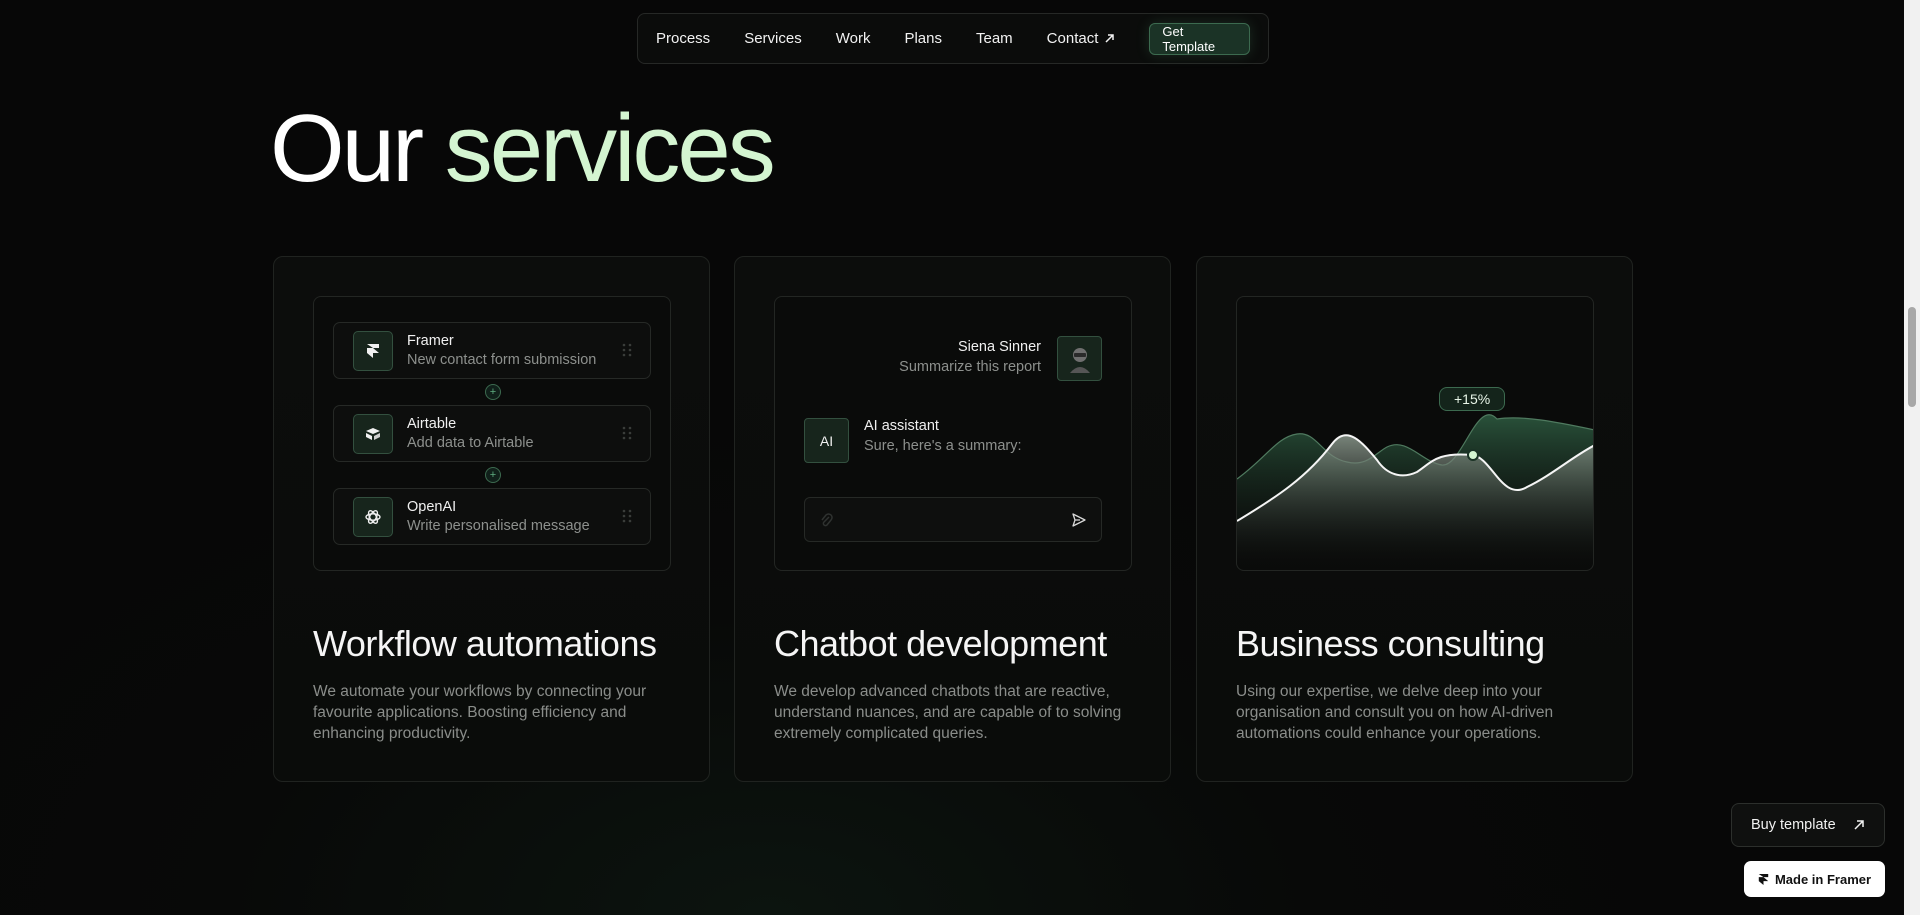 This screenshot has height=915, width=1920. I want to click on workflow-step: Airtable Add data to Airtable, so click(492, 433).